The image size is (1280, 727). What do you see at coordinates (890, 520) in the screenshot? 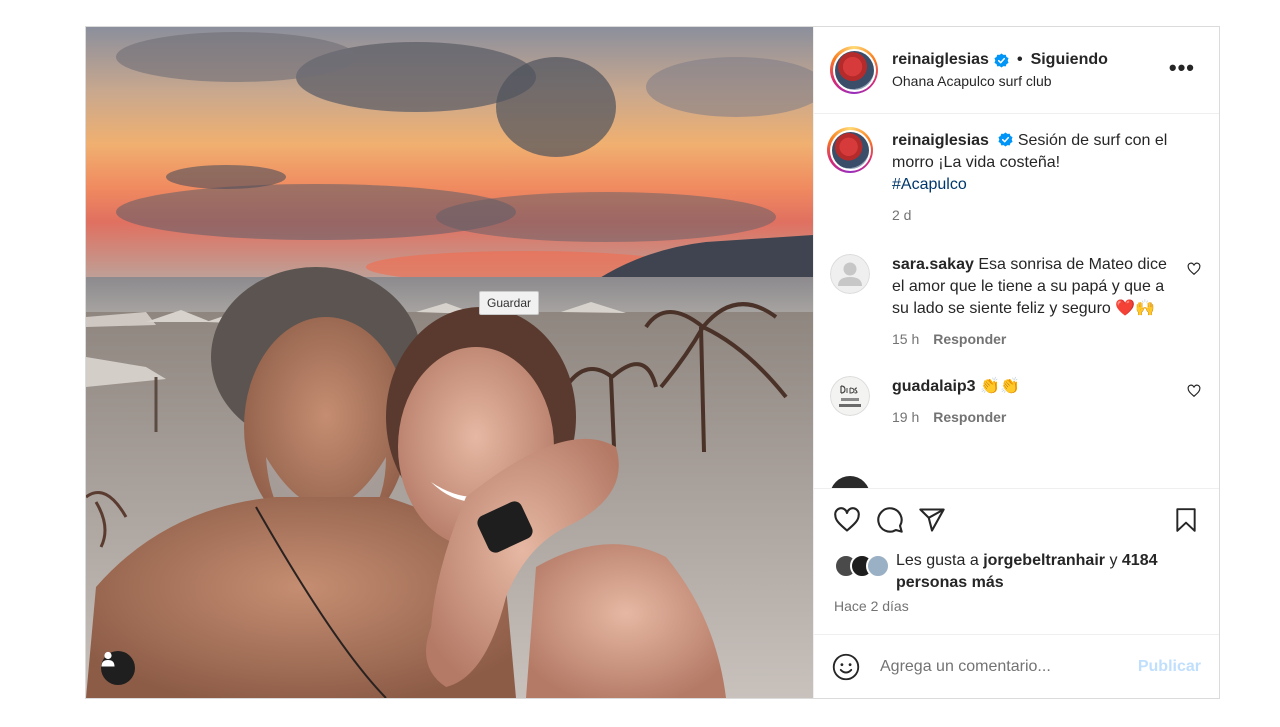
I see `comment-bubble-icon` at bounding box center [890, 520].